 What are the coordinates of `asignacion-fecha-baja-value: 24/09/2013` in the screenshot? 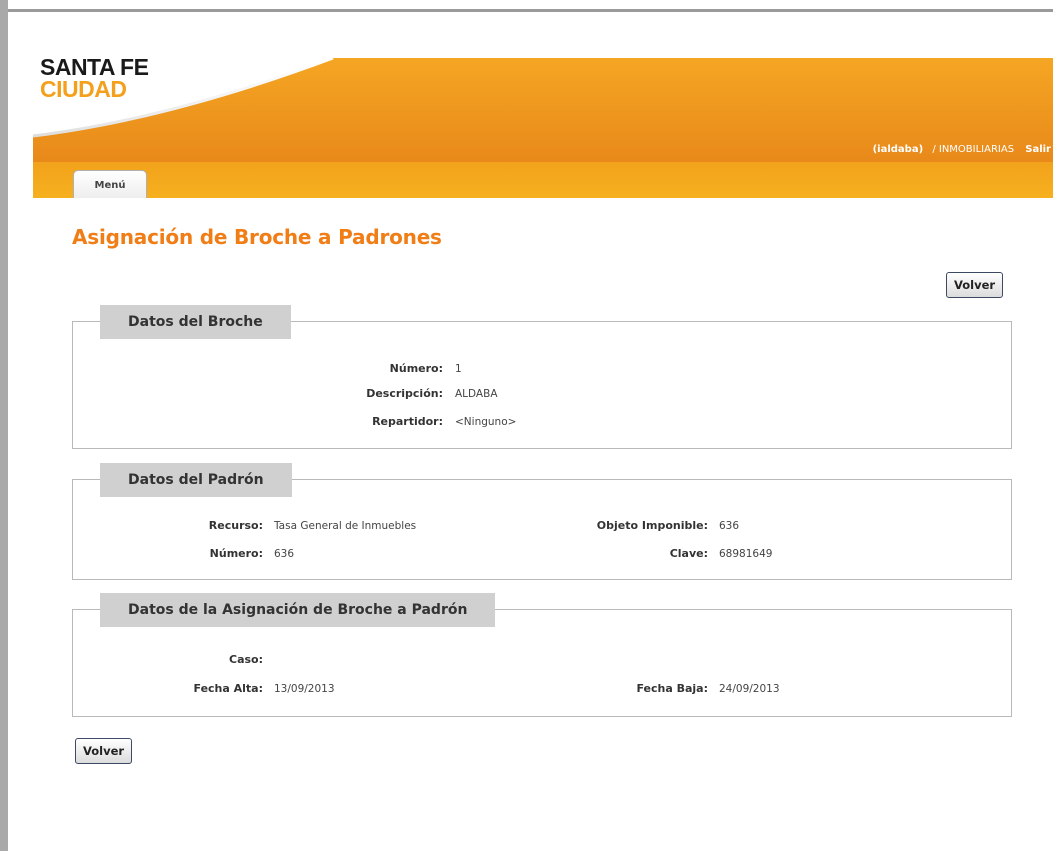 It's located at (749, 689).